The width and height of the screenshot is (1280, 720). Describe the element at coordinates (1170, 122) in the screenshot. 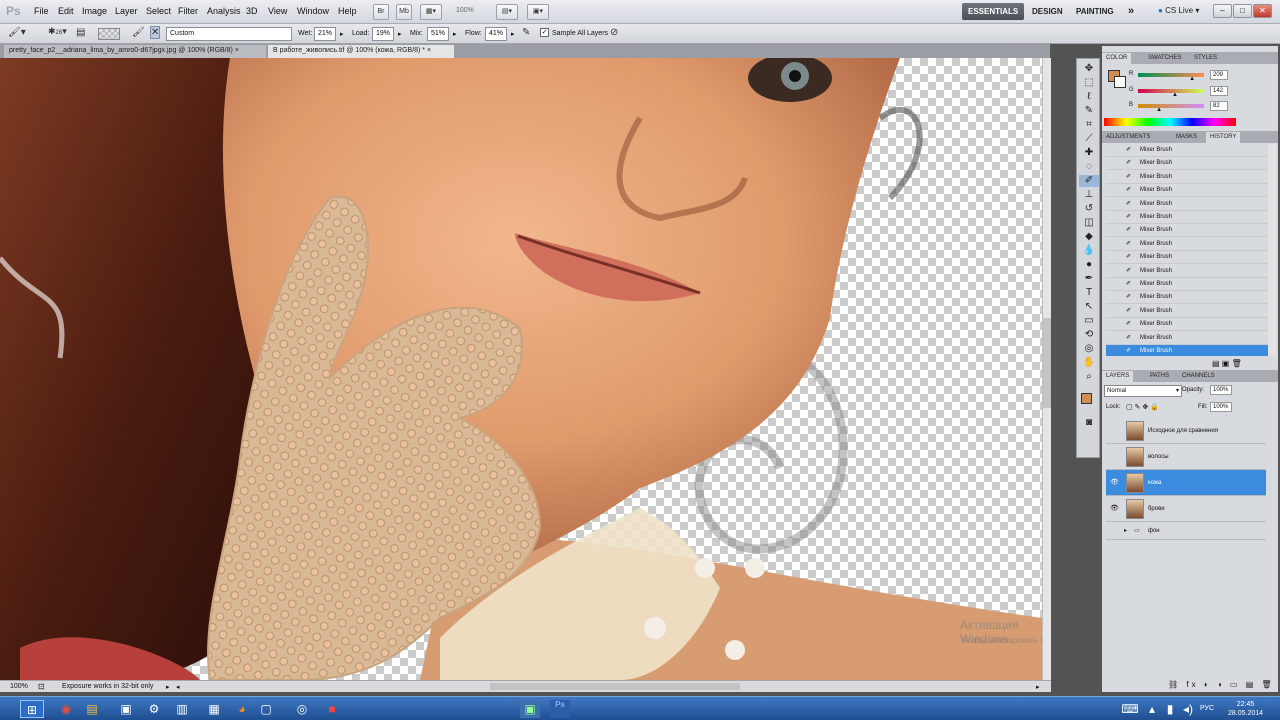

I see `color-spectrum-ramp` at that location.